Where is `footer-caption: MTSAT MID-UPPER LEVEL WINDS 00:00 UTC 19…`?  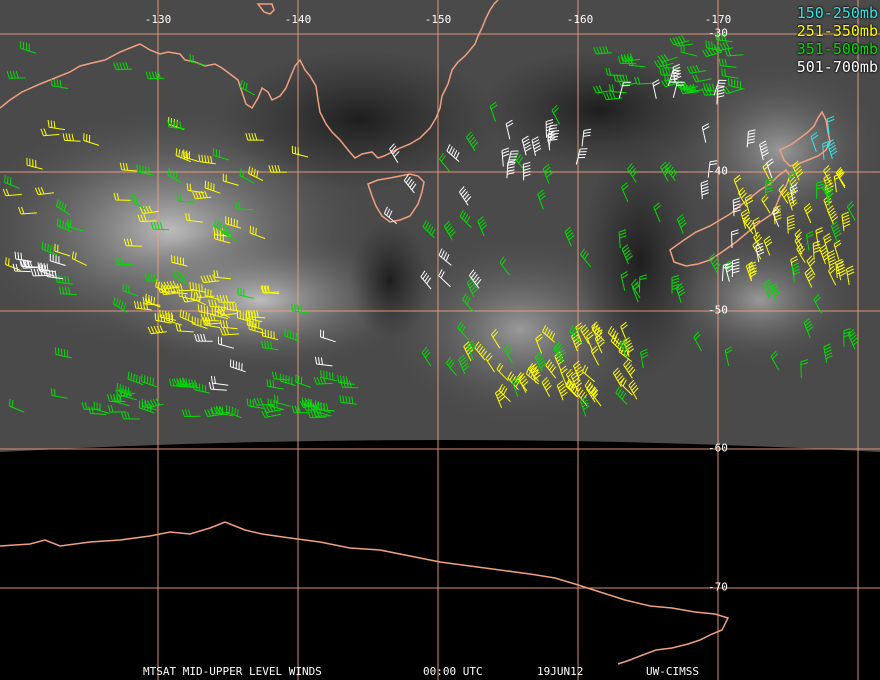
footer-caption: MTSAT MID-UPPER LEVEL WINDS 00:00 UTC 19… is located at coordinates (440, 672).